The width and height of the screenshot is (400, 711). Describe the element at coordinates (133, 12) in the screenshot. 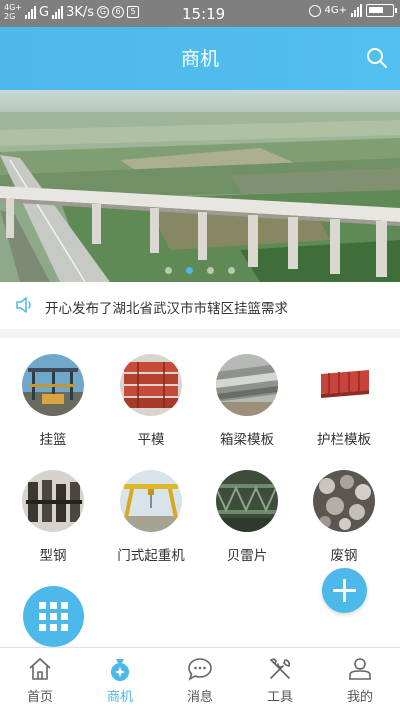

I see `app-notification-icon-3: 5` at that location.